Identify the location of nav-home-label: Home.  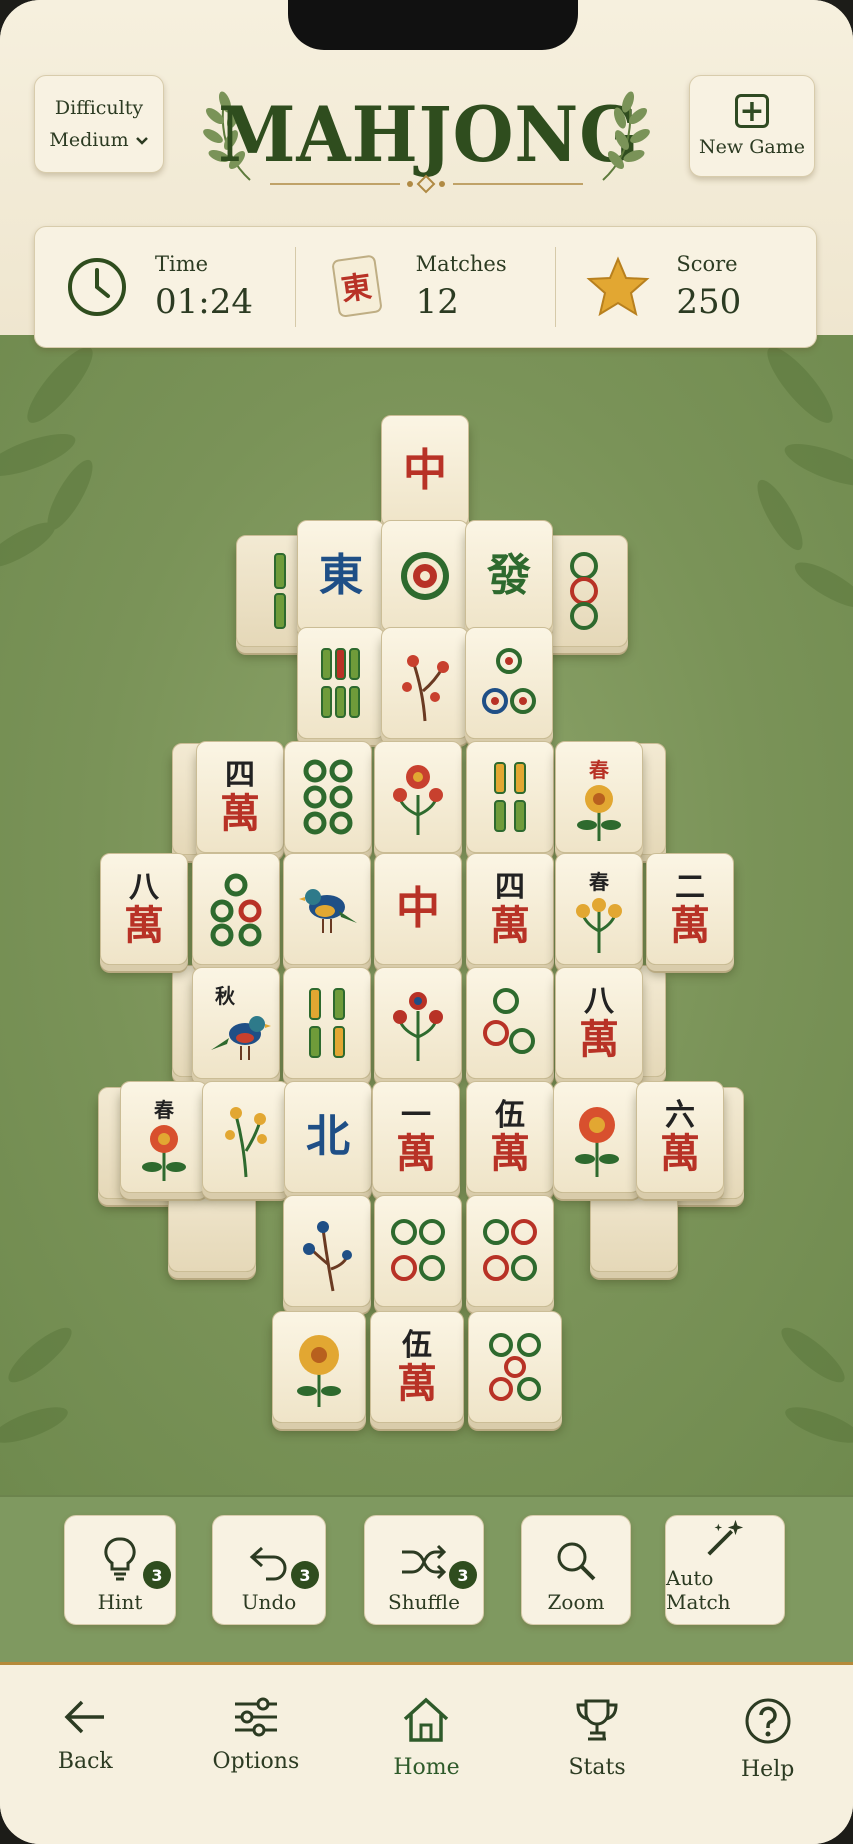
(426, 1767).